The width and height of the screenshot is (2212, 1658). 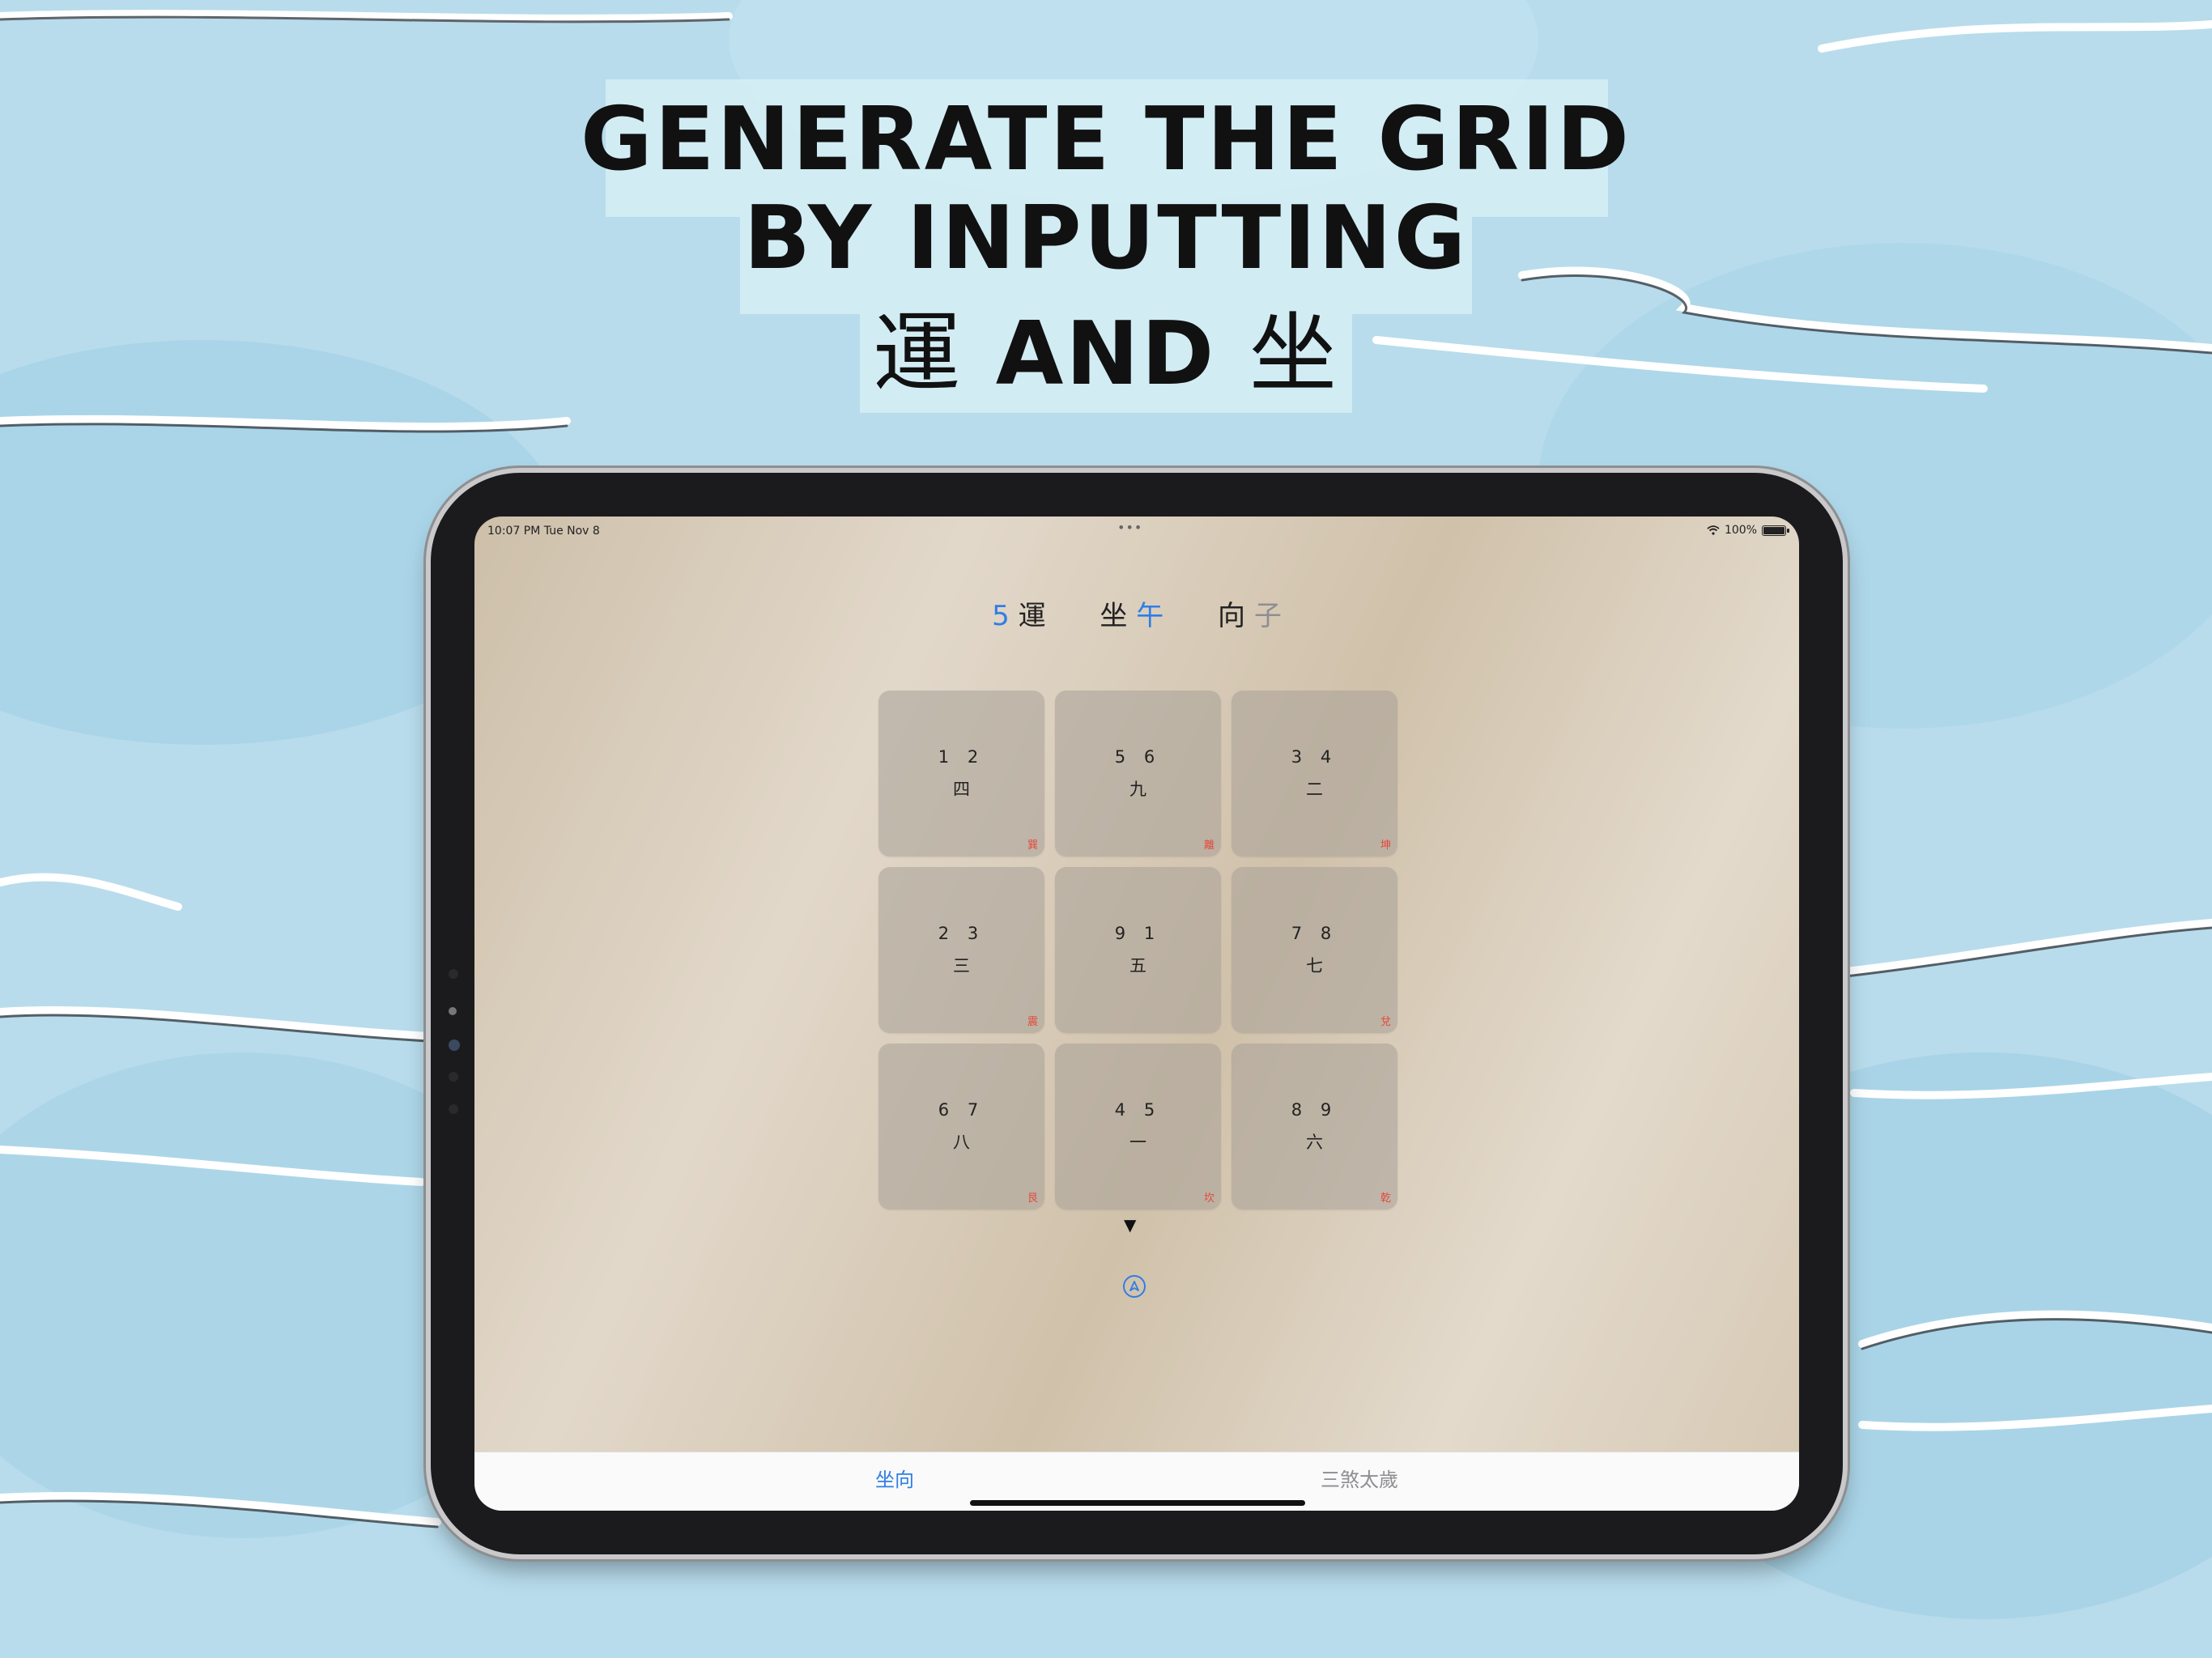 I want to click on sitting-selector: 坐 午, so click(x=1131, y=613).